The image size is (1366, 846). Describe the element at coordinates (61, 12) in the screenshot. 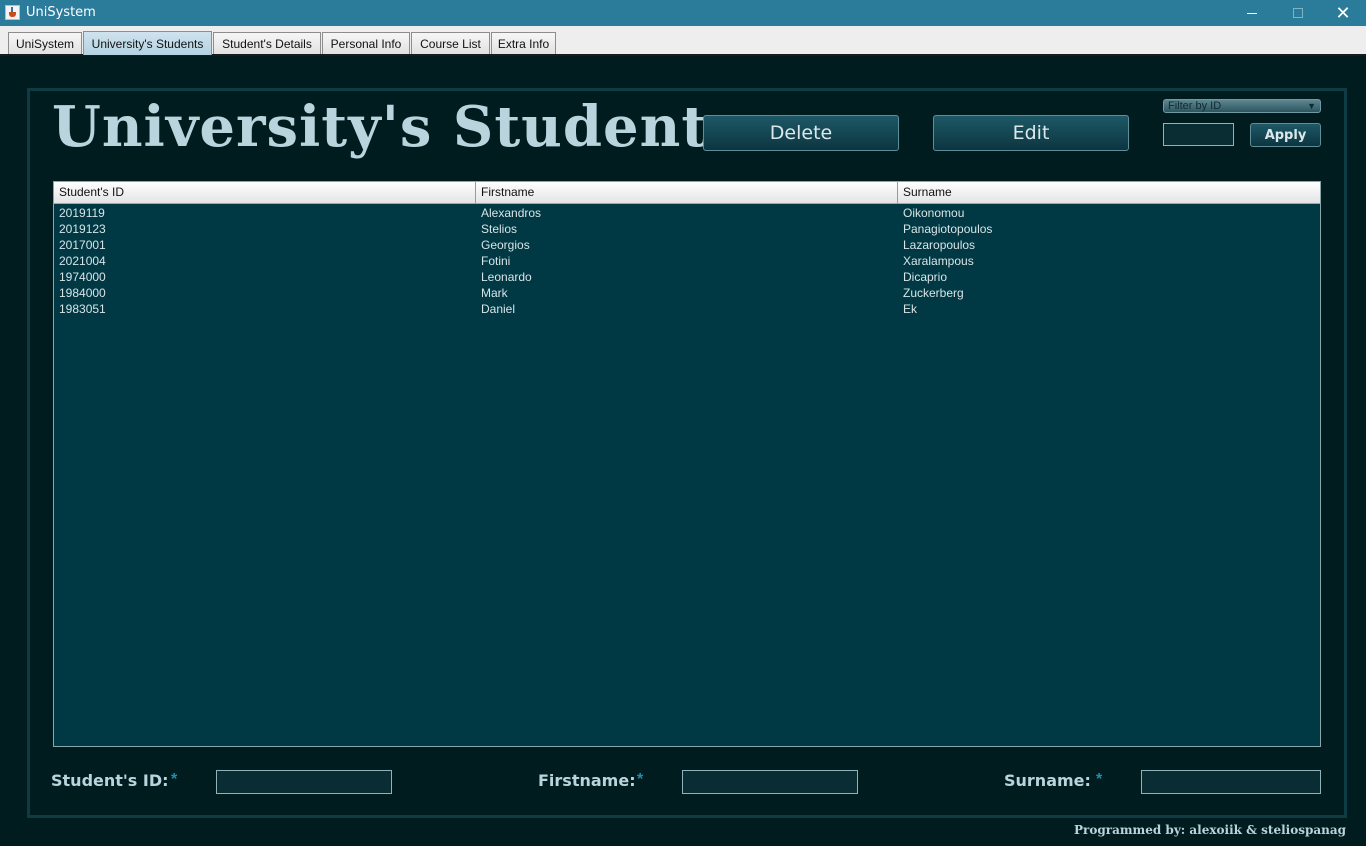

I see `window-title: UniSystem` at that location.